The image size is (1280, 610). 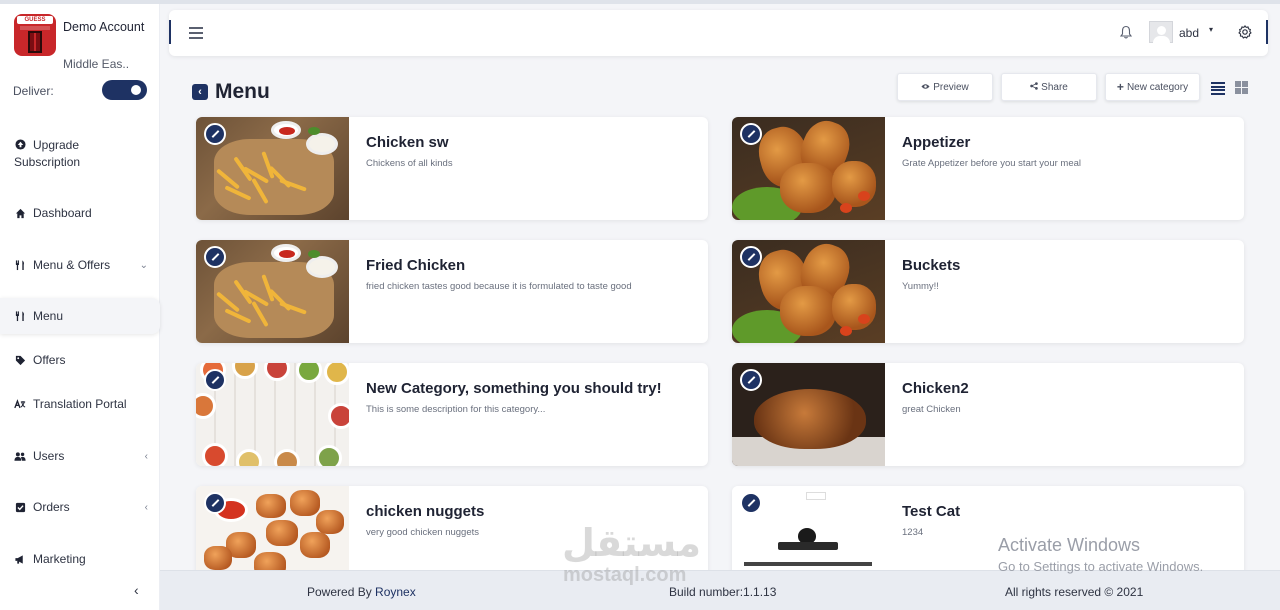 I want to click on powered-by-prefix: Powered By, so click(x=341, y=592).